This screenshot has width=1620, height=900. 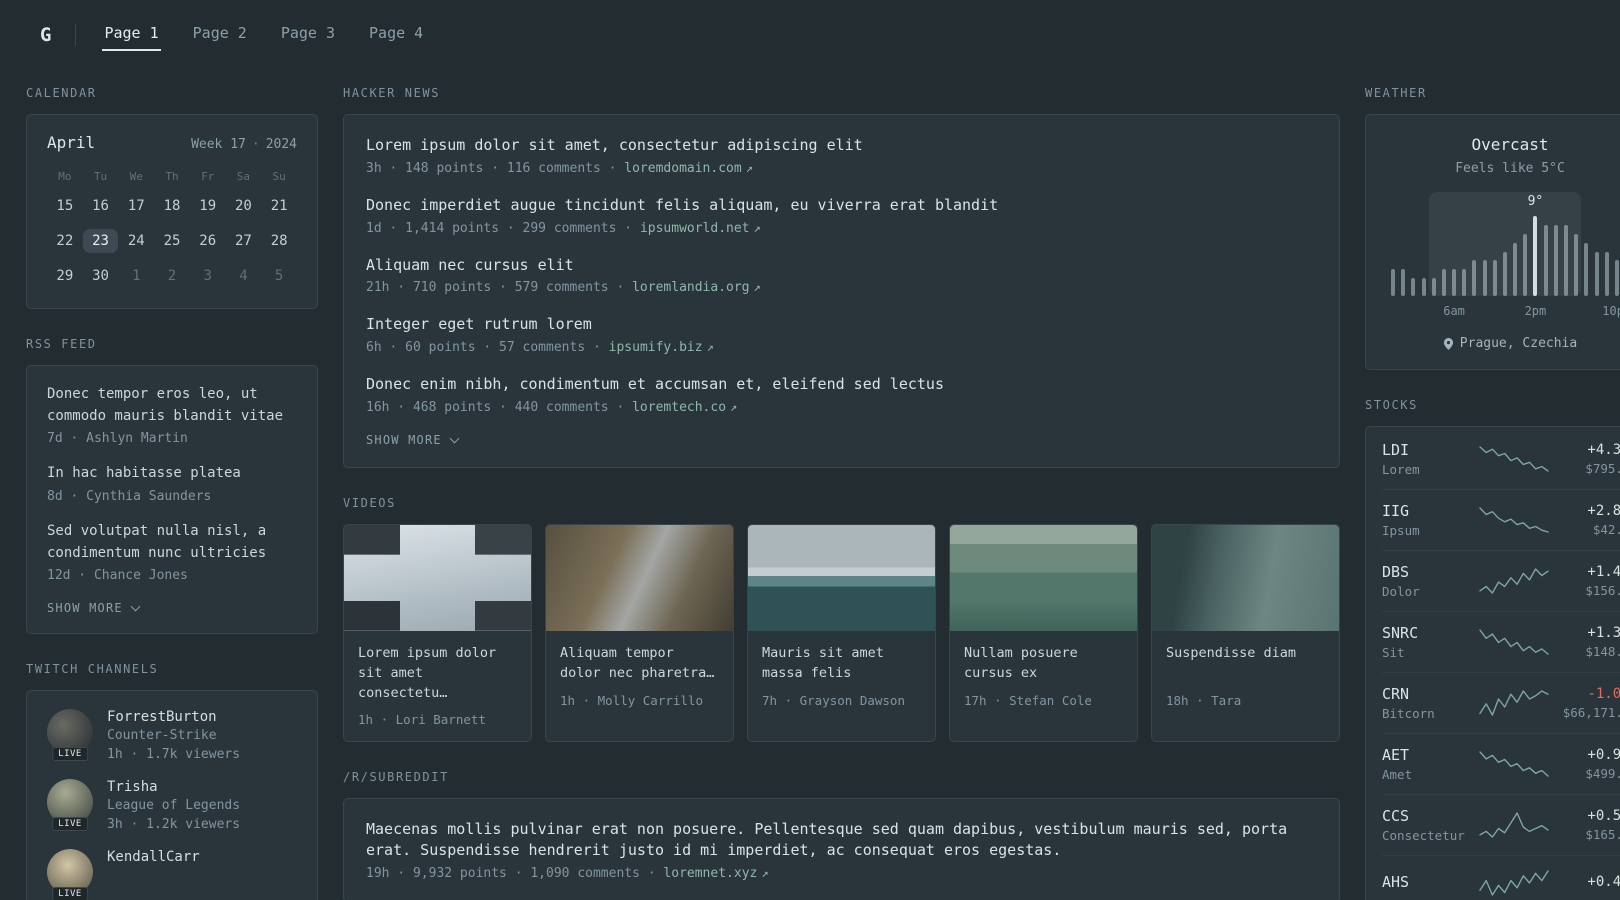 I want to click on video-meta: 18h · Tara, so click(x=1204, y=700).